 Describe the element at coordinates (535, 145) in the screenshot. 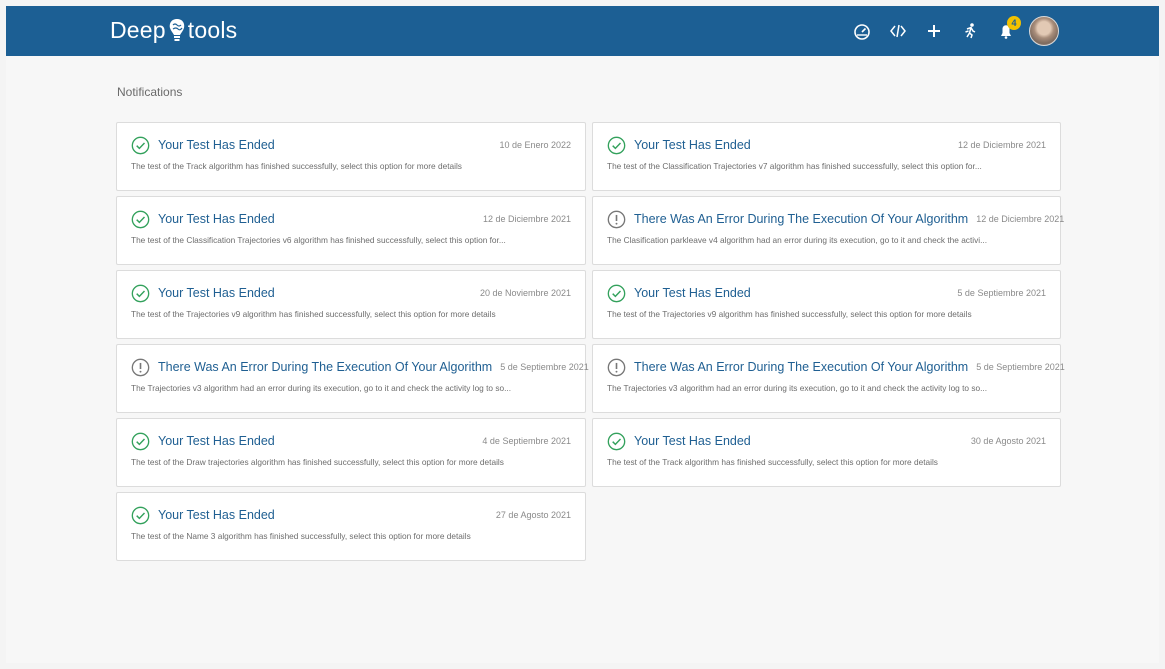

I see `notification-date: 10 de Enero 2022` at that location.